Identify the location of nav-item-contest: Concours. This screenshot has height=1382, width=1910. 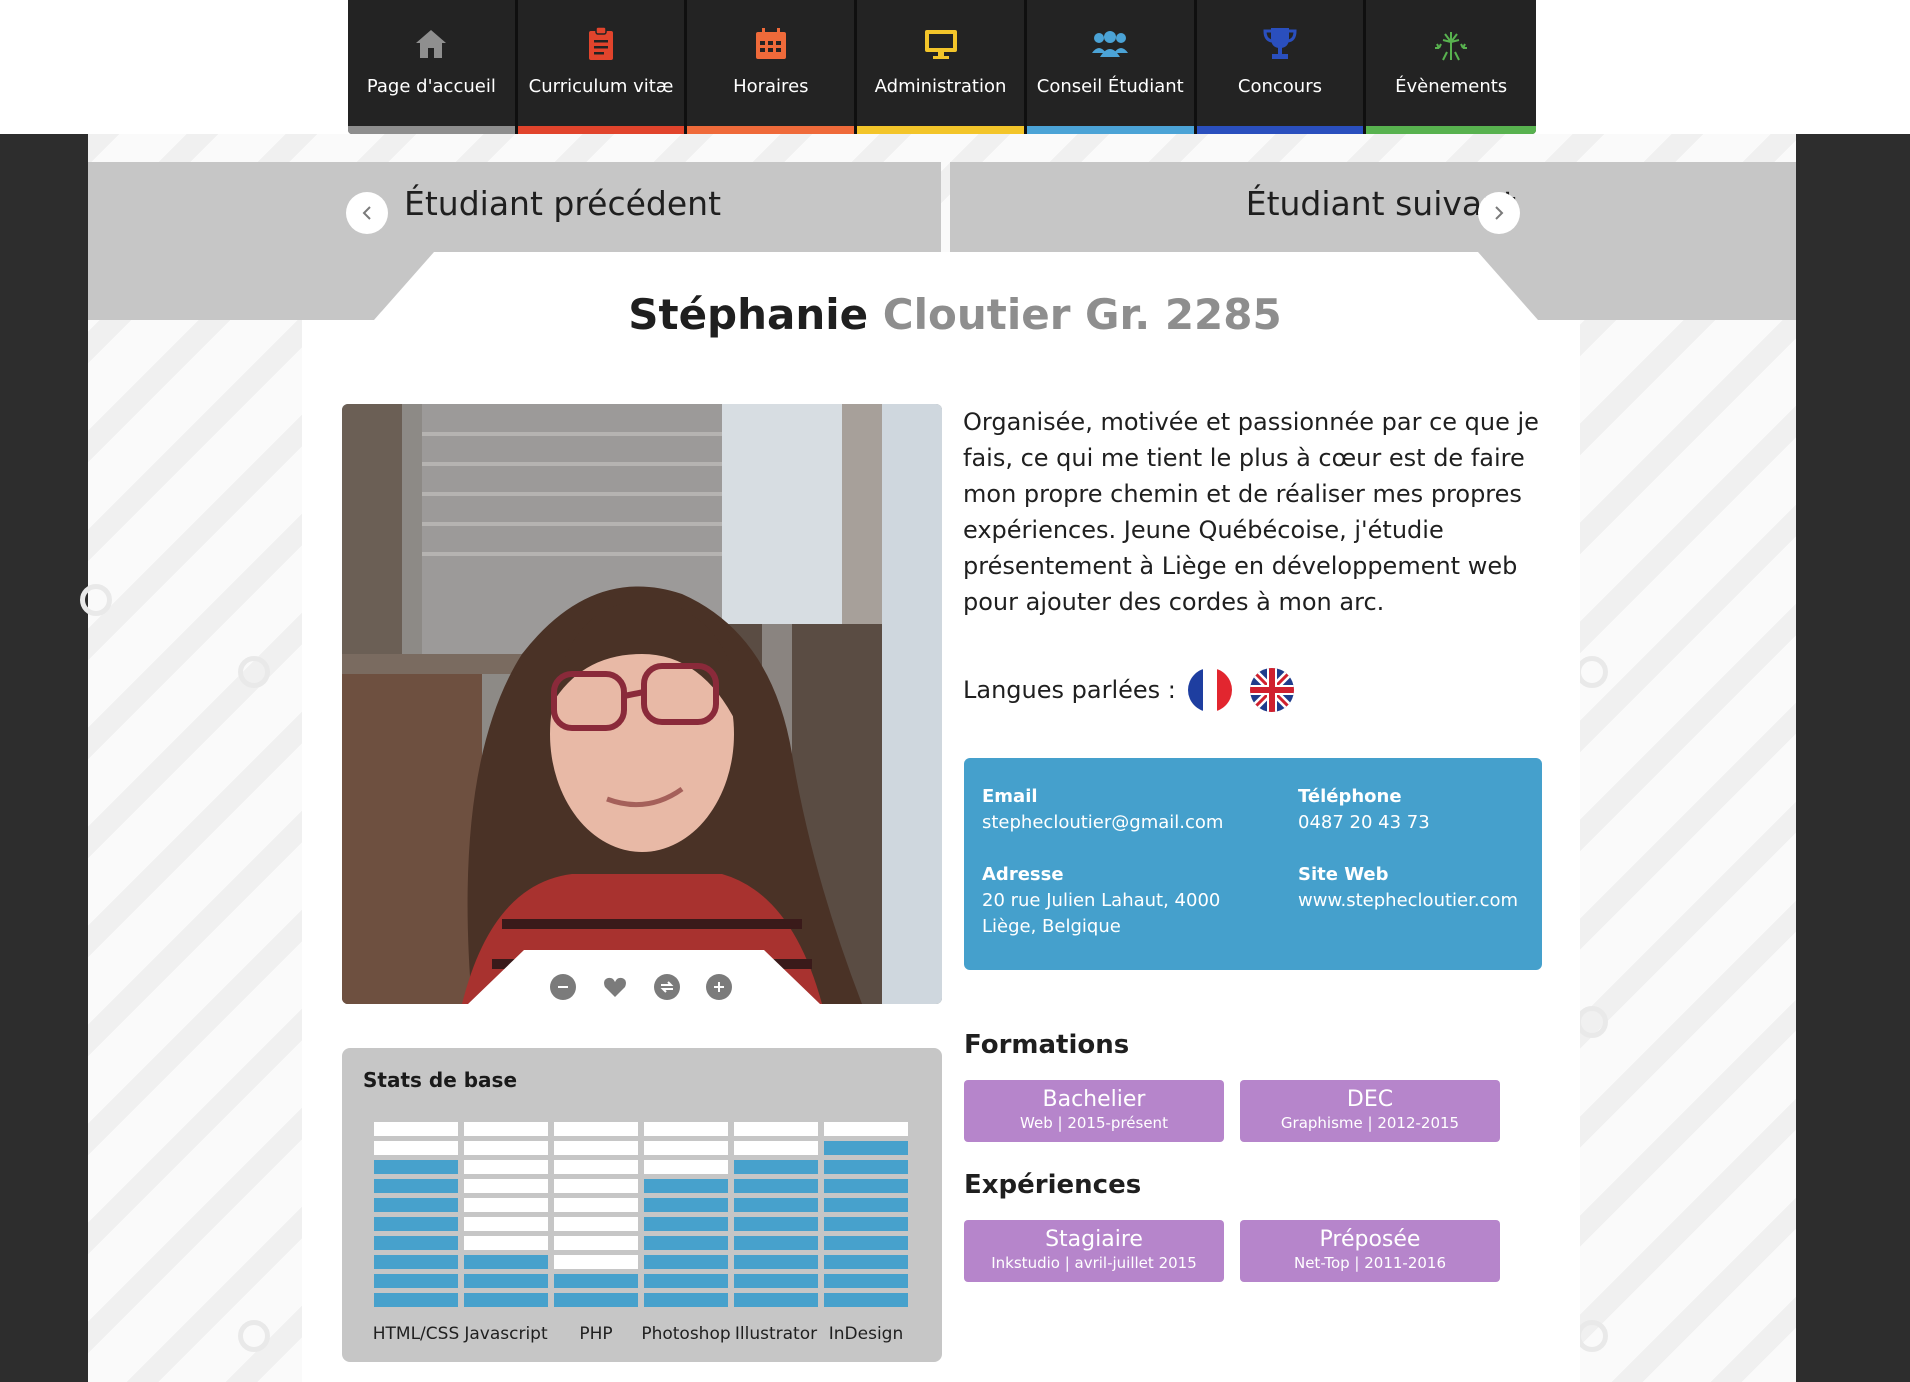
(1281, 67).